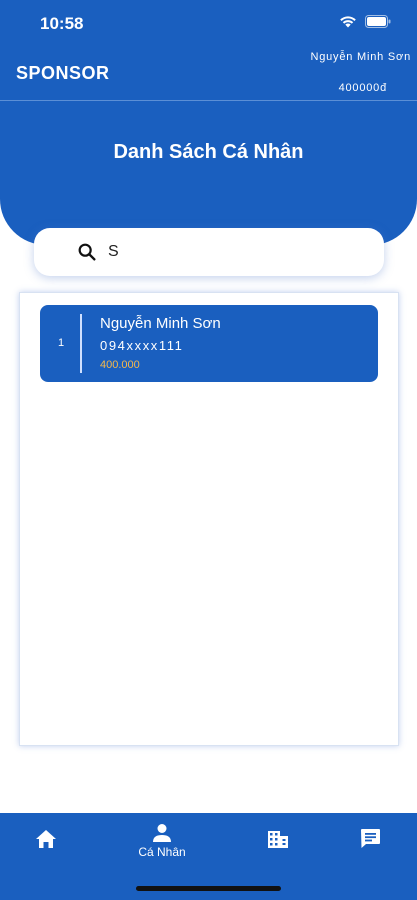 The width and height of the screenshot is (417, 900). I want to click on building-icon, so click(278, 839).